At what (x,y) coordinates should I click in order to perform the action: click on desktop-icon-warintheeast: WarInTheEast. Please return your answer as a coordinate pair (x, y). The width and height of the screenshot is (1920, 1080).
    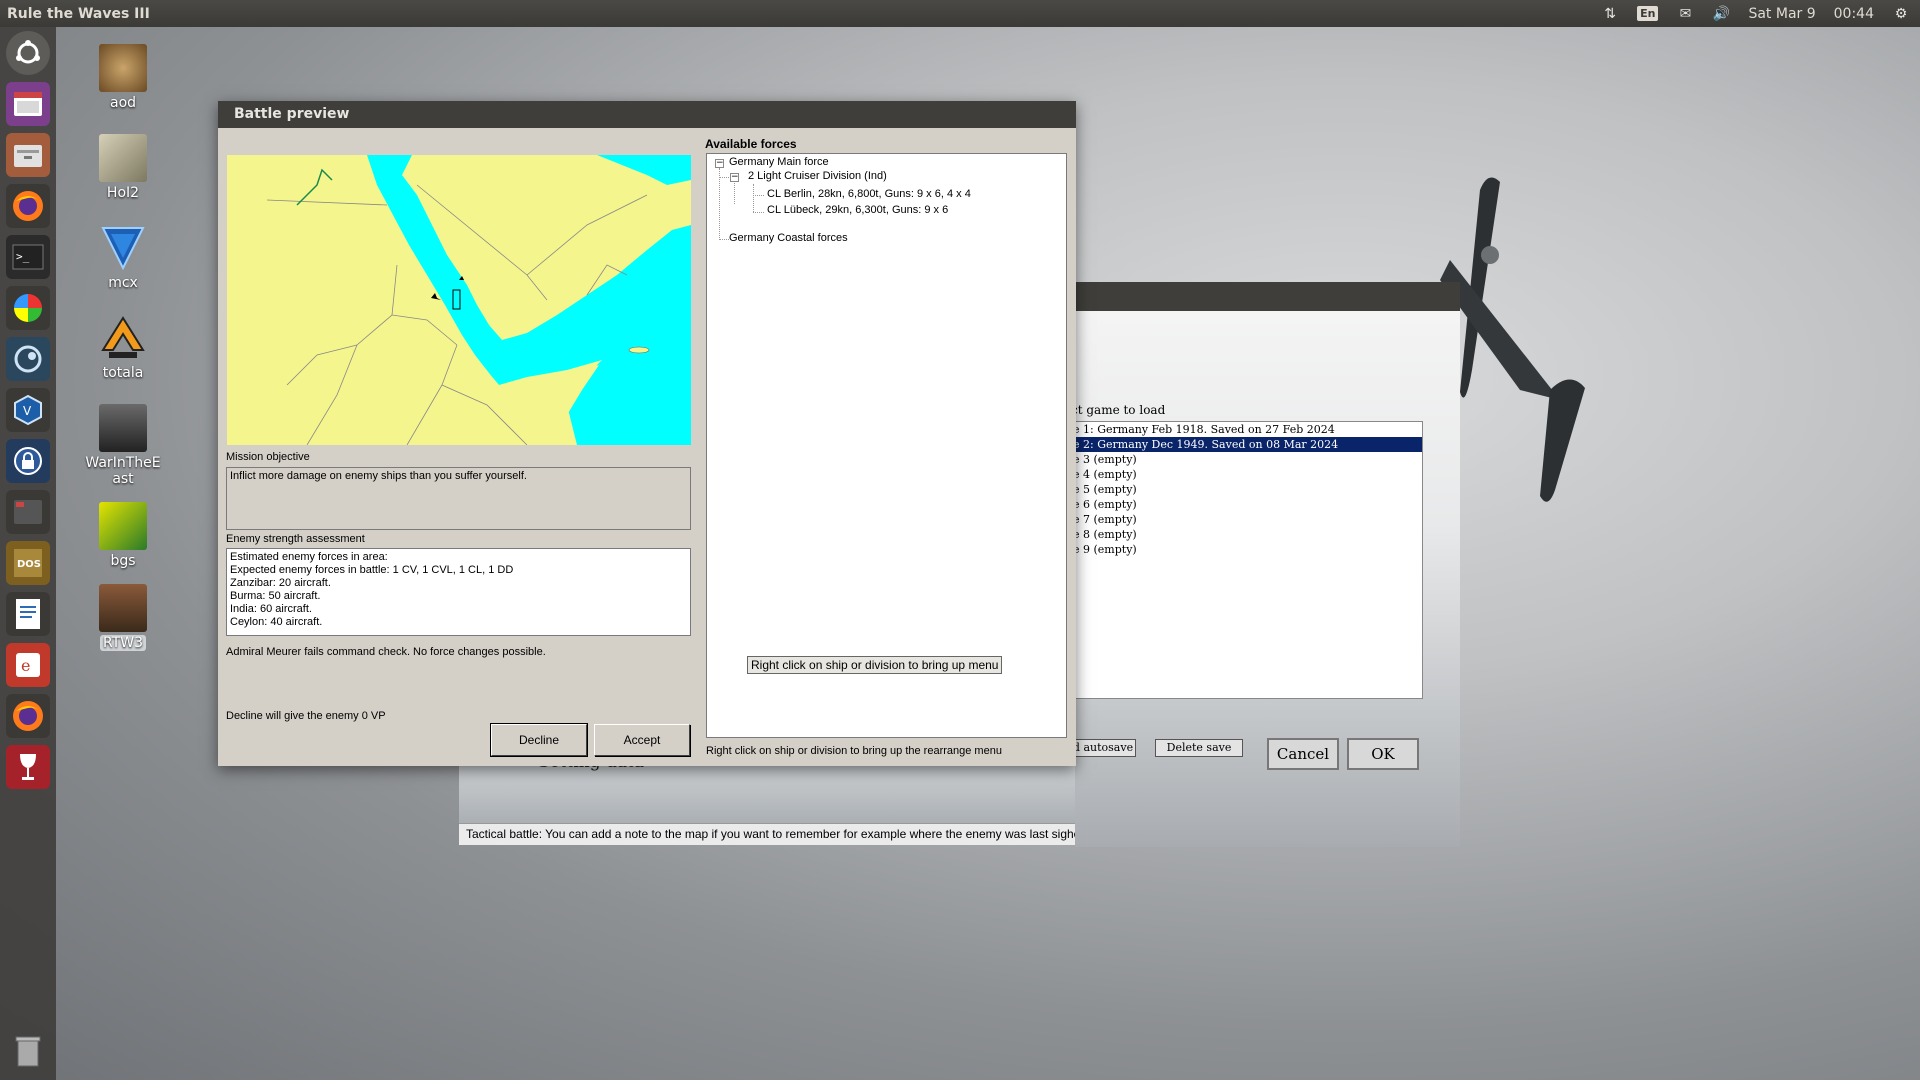
    Looking at the image, I should click on (123, 445).